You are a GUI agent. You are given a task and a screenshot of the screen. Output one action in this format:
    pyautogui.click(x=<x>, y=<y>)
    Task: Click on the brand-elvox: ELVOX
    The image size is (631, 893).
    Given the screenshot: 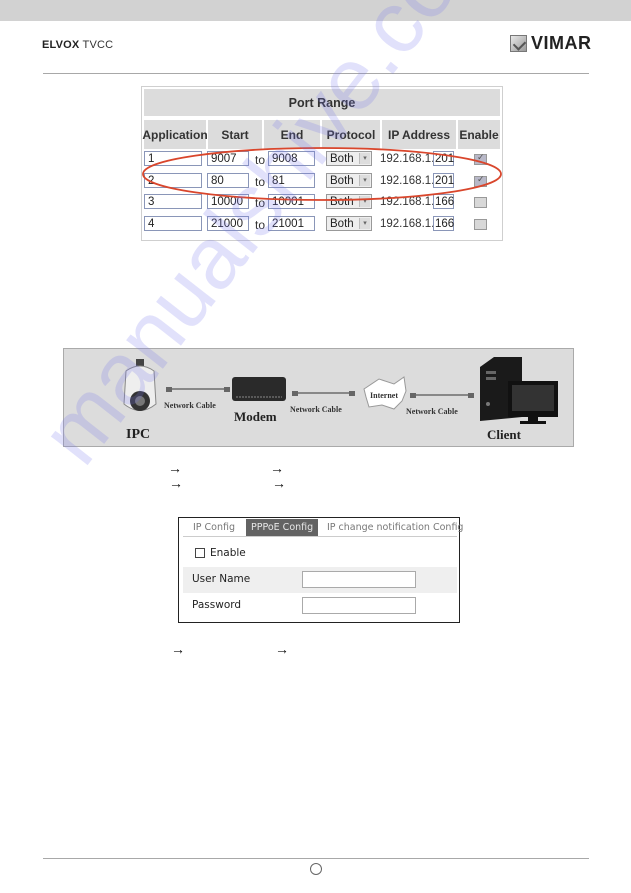 What is the action you would take?
    pyautogui.click(x=61, y=45)
    